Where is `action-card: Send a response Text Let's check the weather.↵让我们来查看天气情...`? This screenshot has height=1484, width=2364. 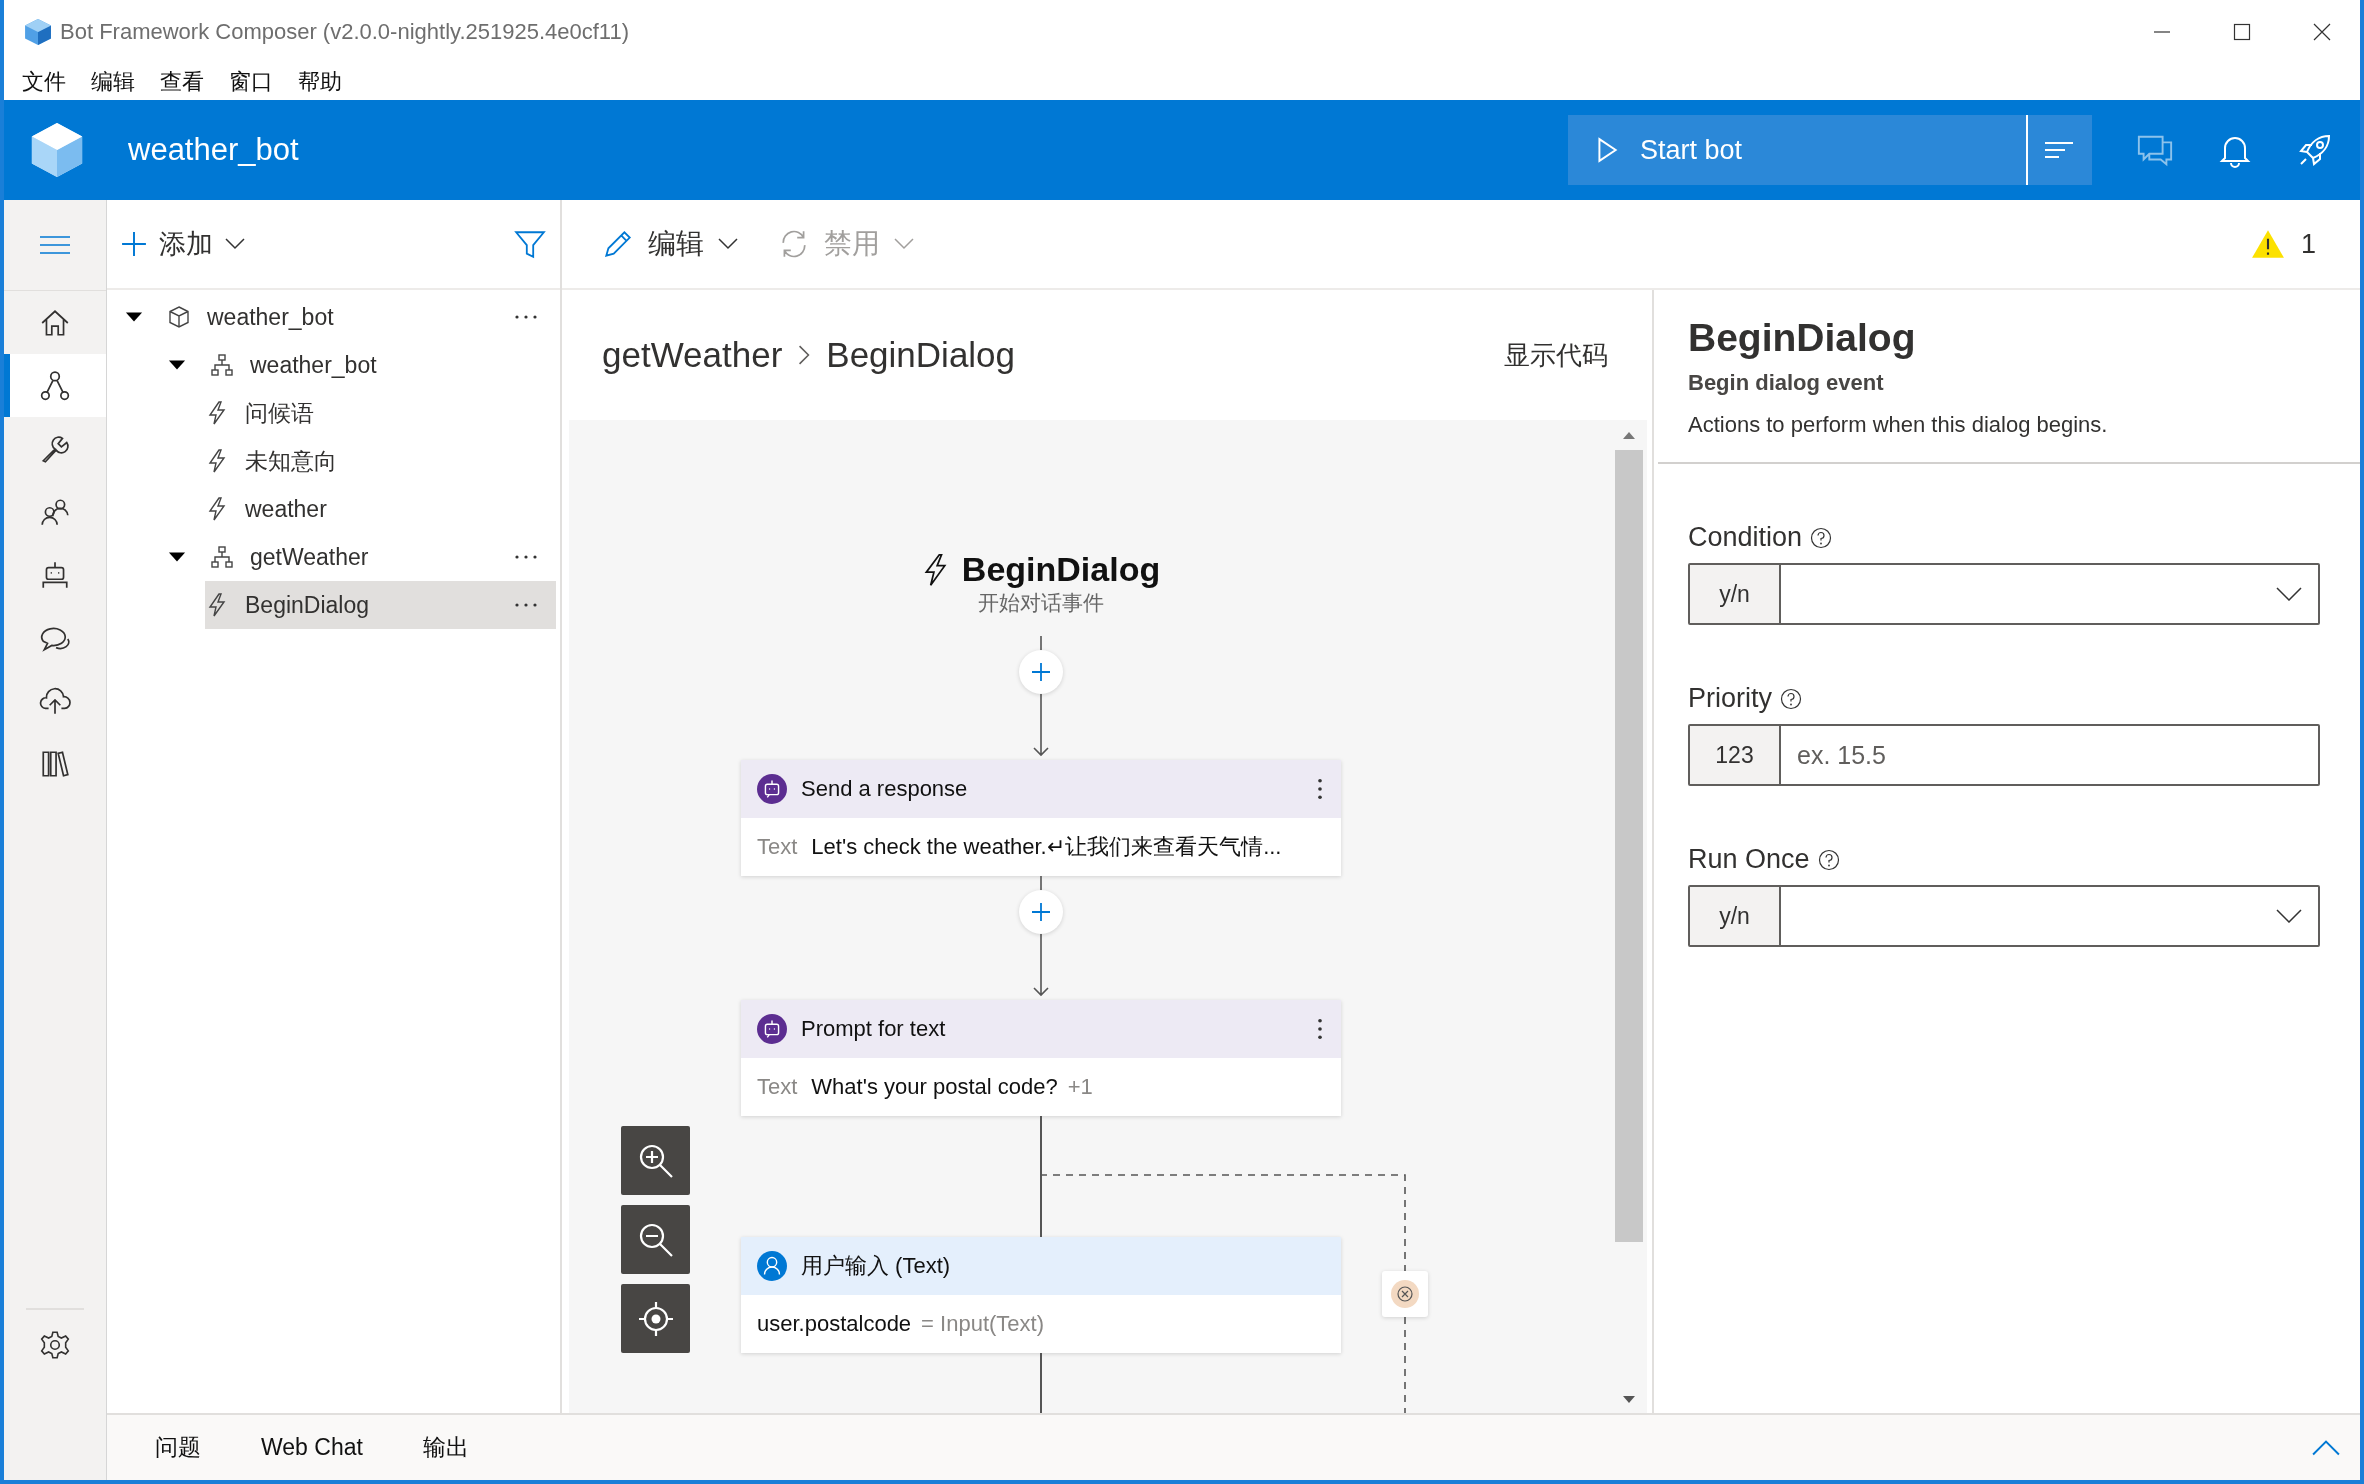
action-card: Send a response Text Let's check the weather.↵让我们来查看天气情... is located at coordinates (1041, 818).